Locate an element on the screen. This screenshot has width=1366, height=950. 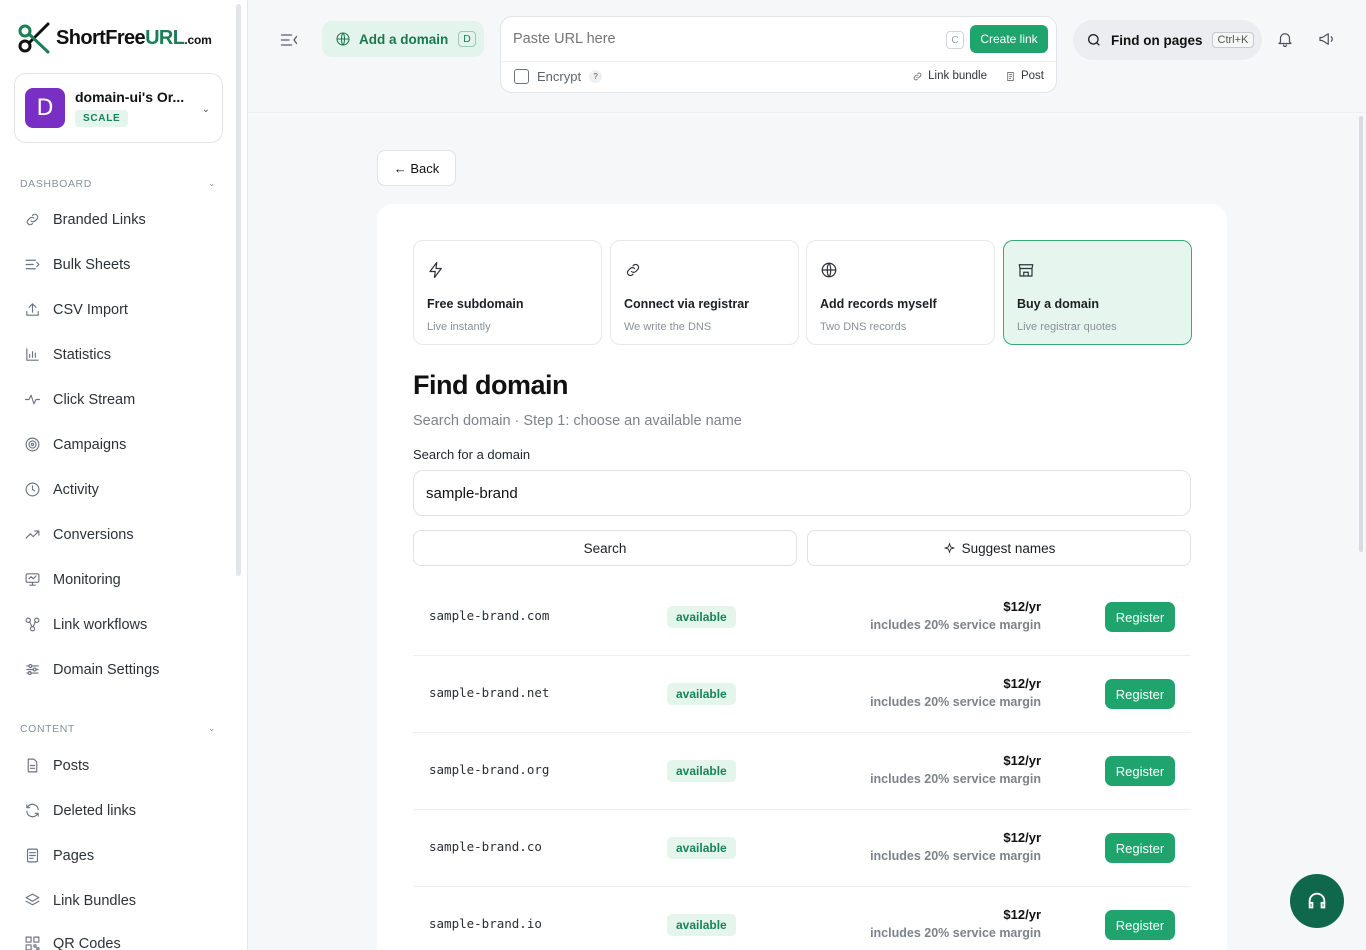
scissors-logo-icon is located at coordinates (34, 38).